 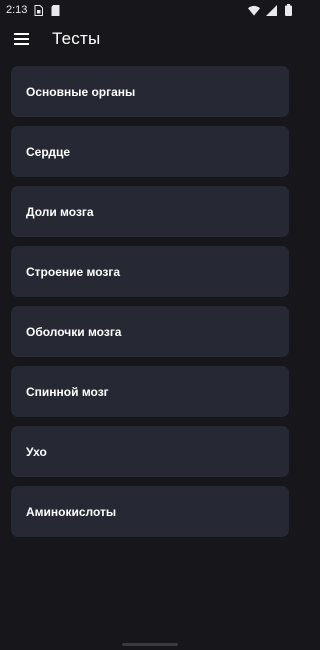 I want to click on battery-icon, so click(x=288, y=10).